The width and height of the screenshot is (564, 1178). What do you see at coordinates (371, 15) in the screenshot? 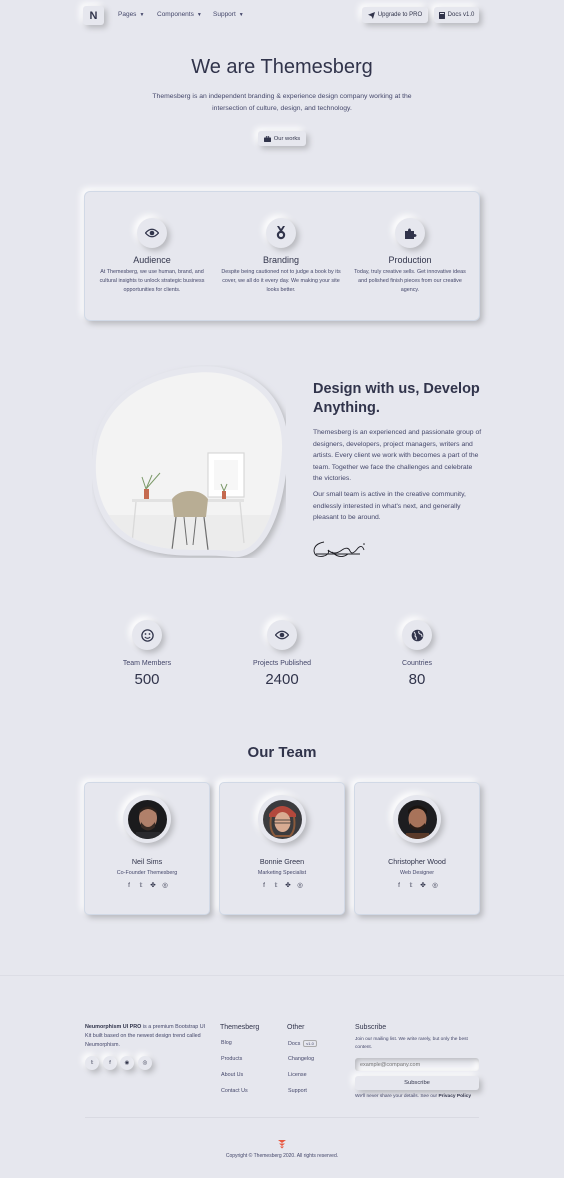
I see `paper-plane-icon` at bounding box center [371, 15].